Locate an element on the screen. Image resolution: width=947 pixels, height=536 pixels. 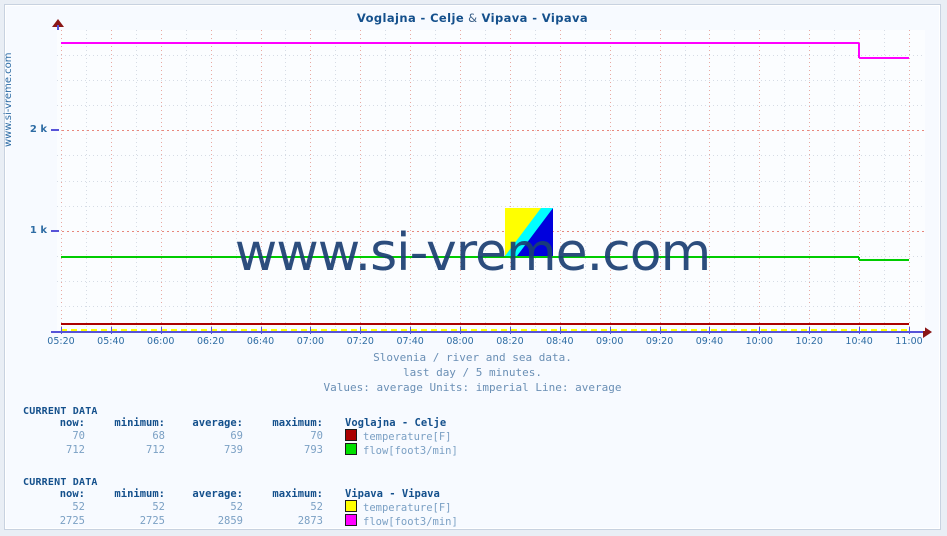
header-station: Vipava - Vipava is located at coordinates (392, 494).